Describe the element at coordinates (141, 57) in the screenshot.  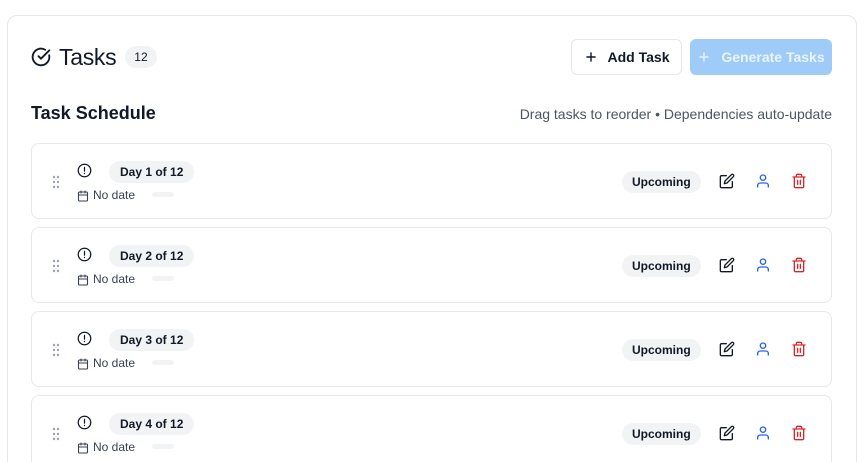
I see `task-count-badge: 12` at that location.